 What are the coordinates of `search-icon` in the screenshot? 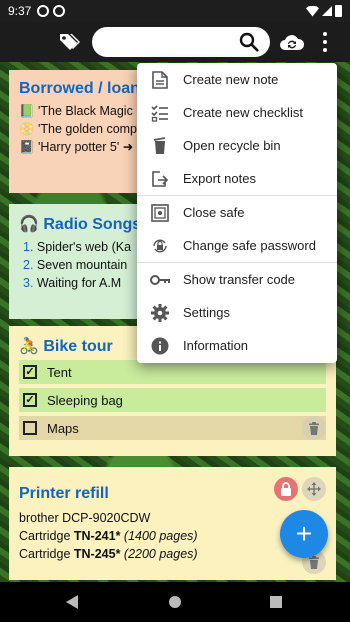 It's located at (249, 42).